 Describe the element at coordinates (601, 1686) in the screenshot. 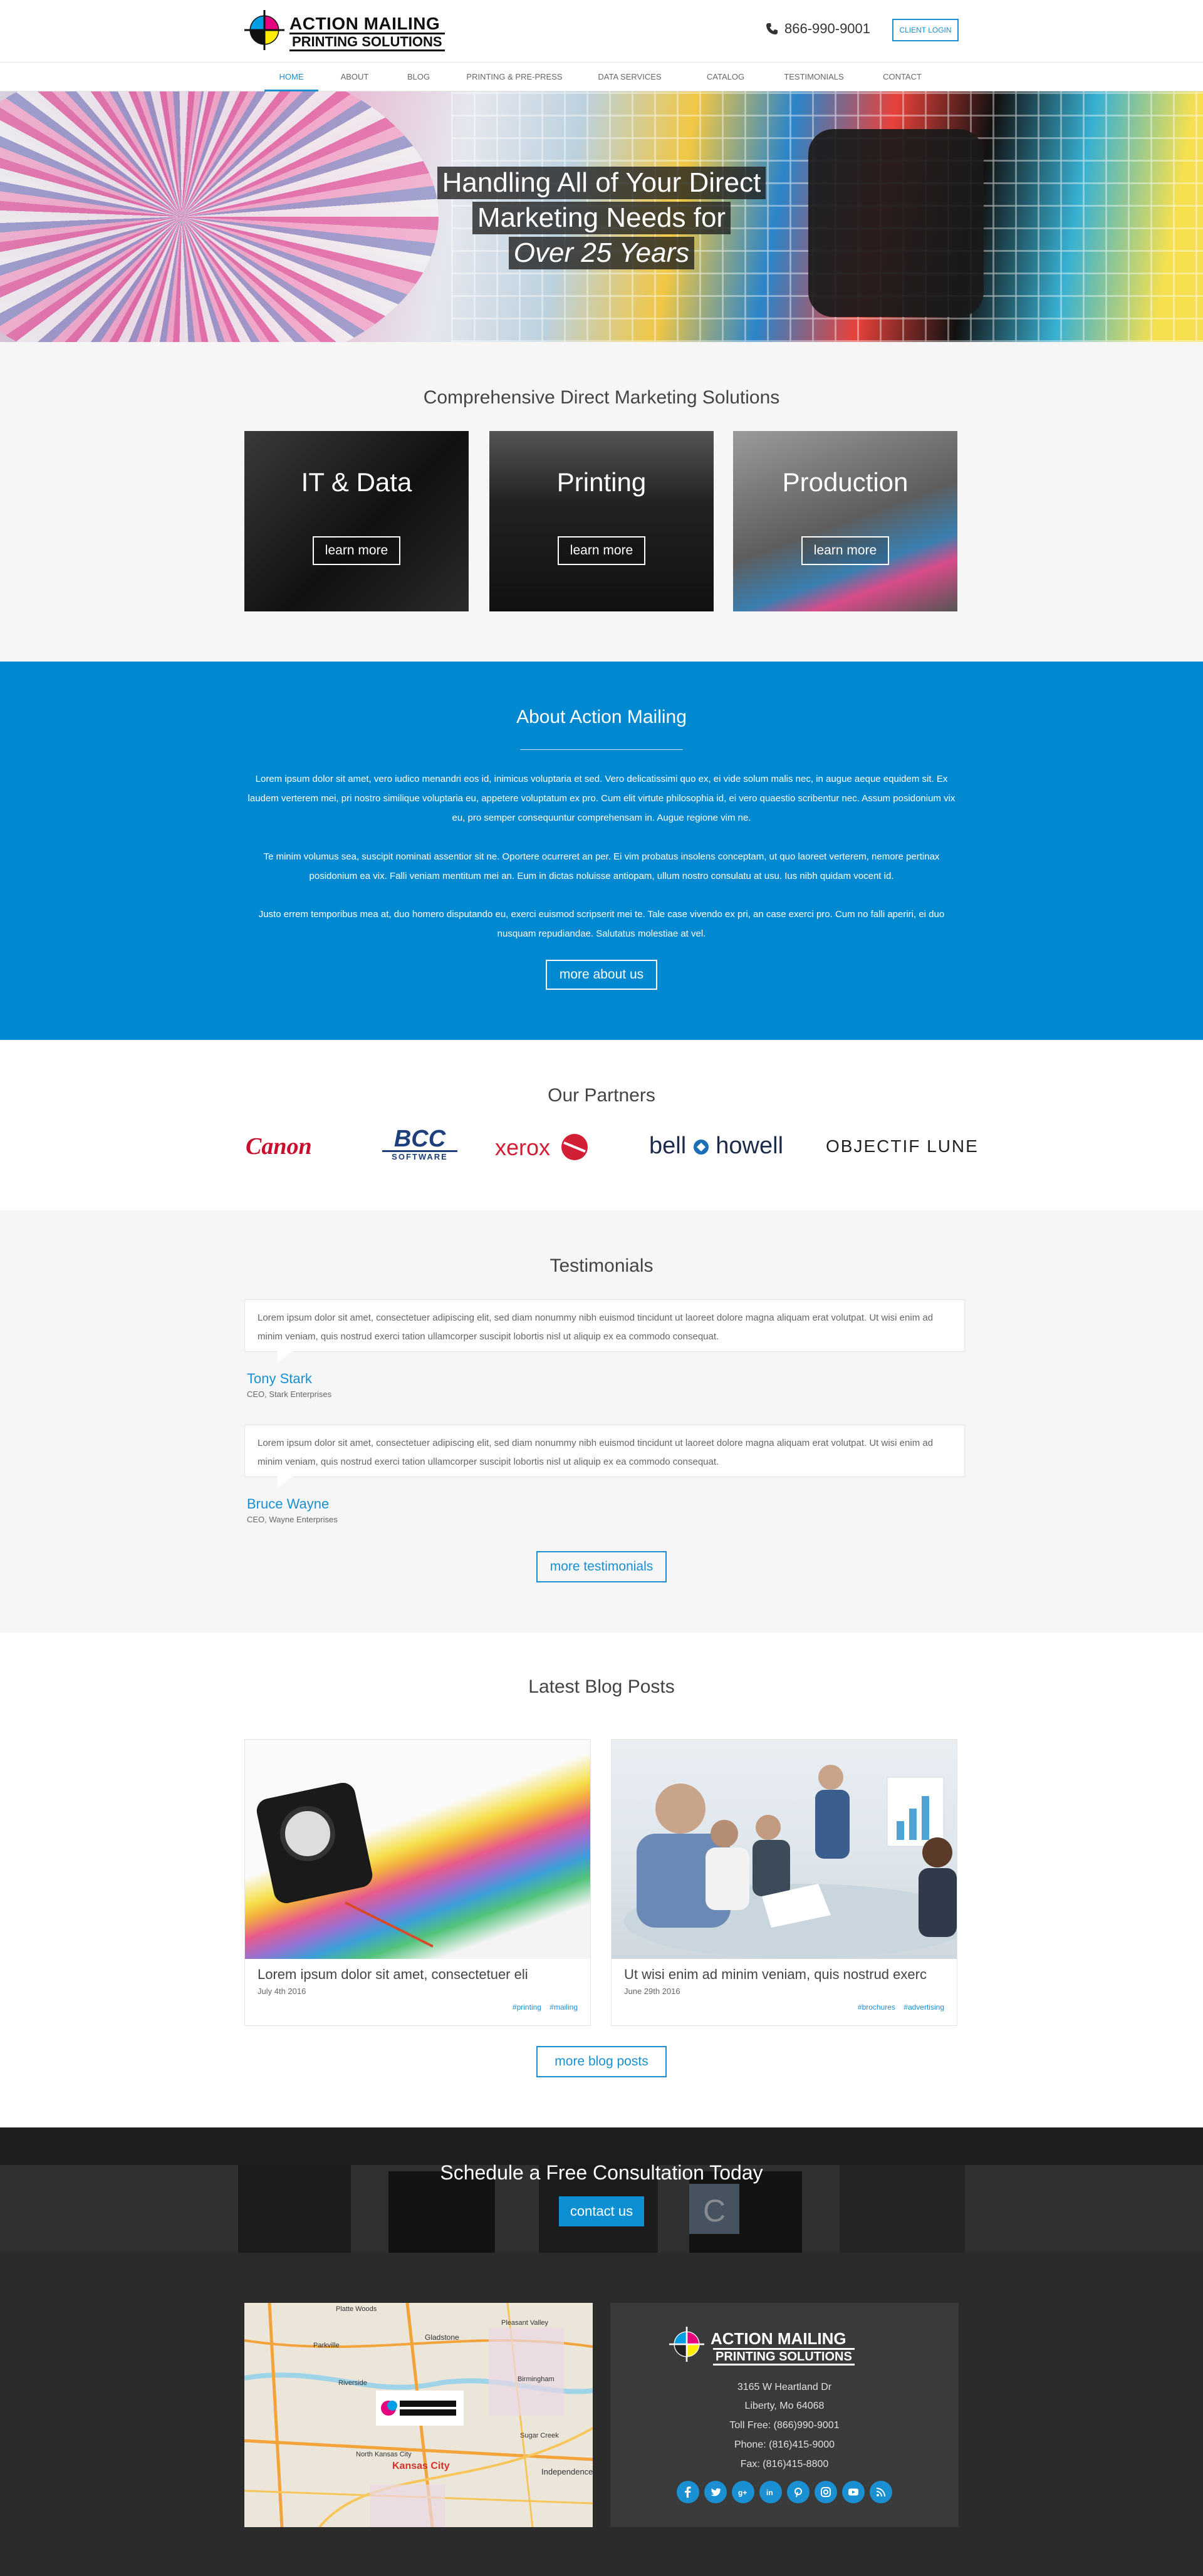

I see `blog-title: Latest Blog Posts` at that location.